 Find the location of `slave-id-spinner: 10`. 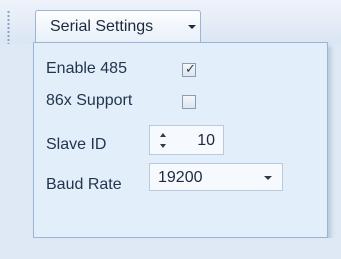

slave-id-spinner: 10 is located at coordinates (186, 140).